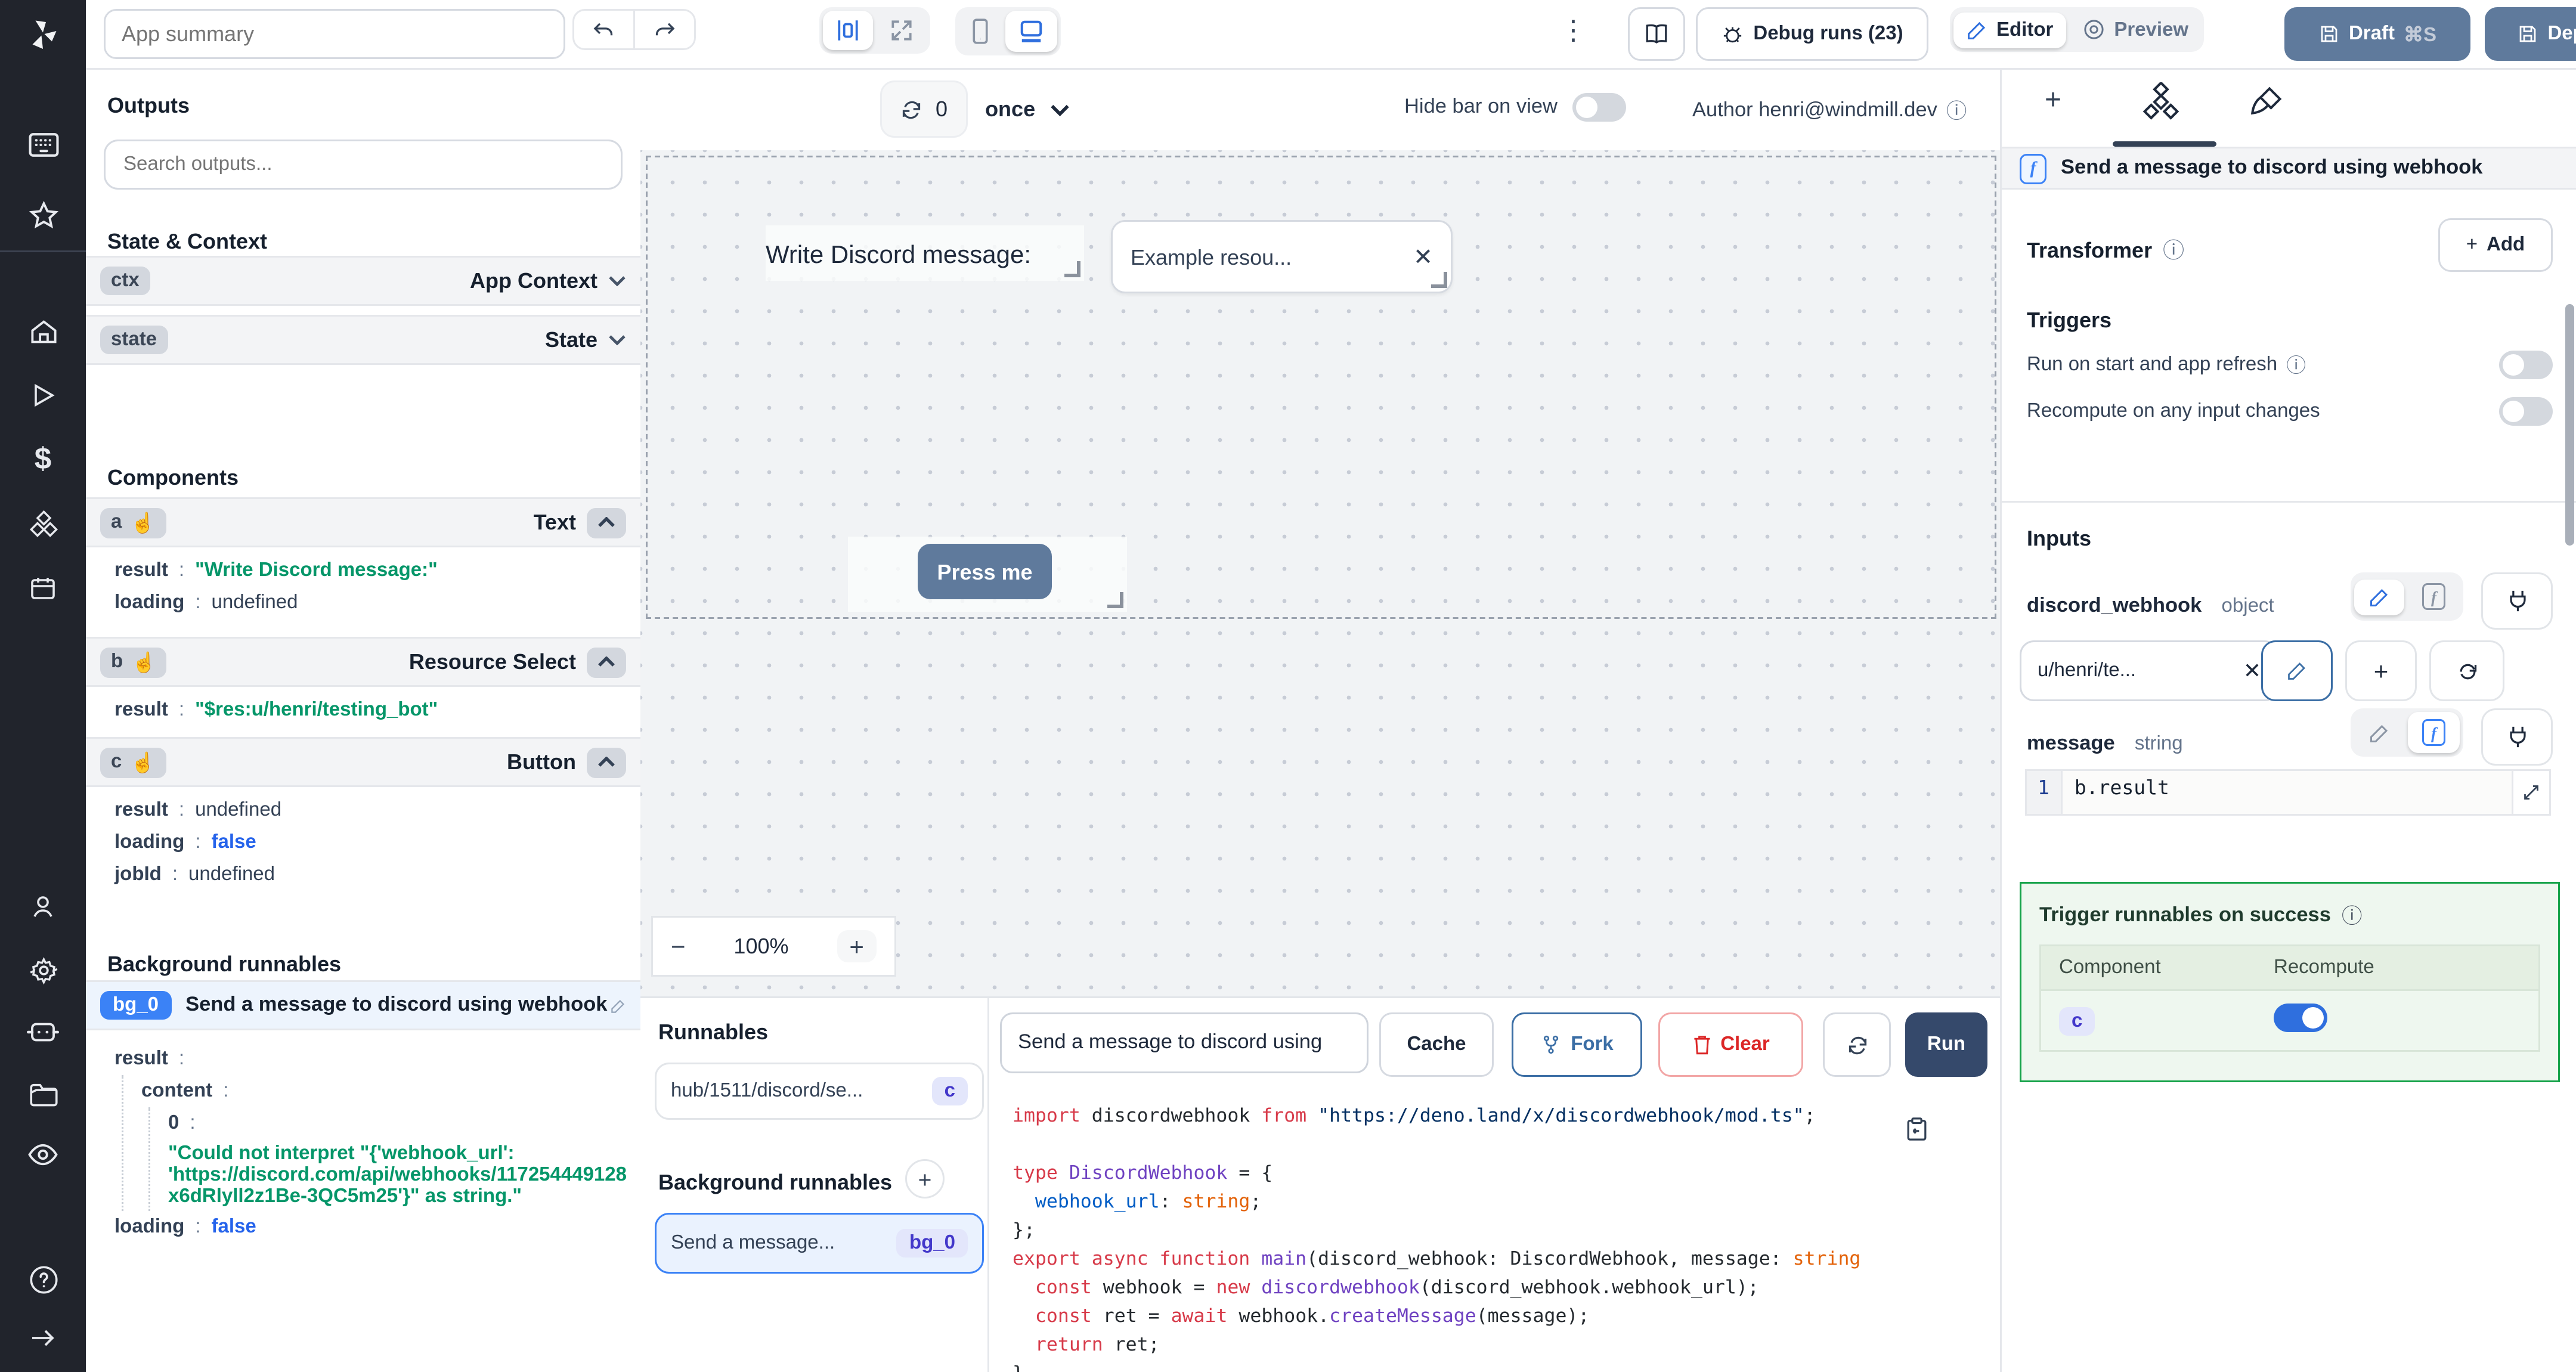 The width and height of the screenshot is (2576, 1372). I want to click on refresh-code-button, so click(1857, 1044).